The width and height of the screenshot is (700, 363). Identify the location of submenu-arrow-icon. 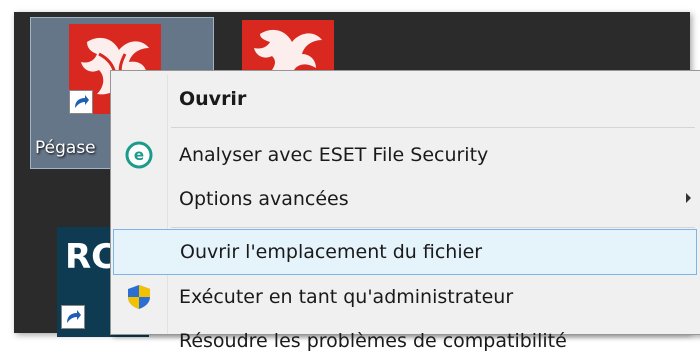
(688, 198).